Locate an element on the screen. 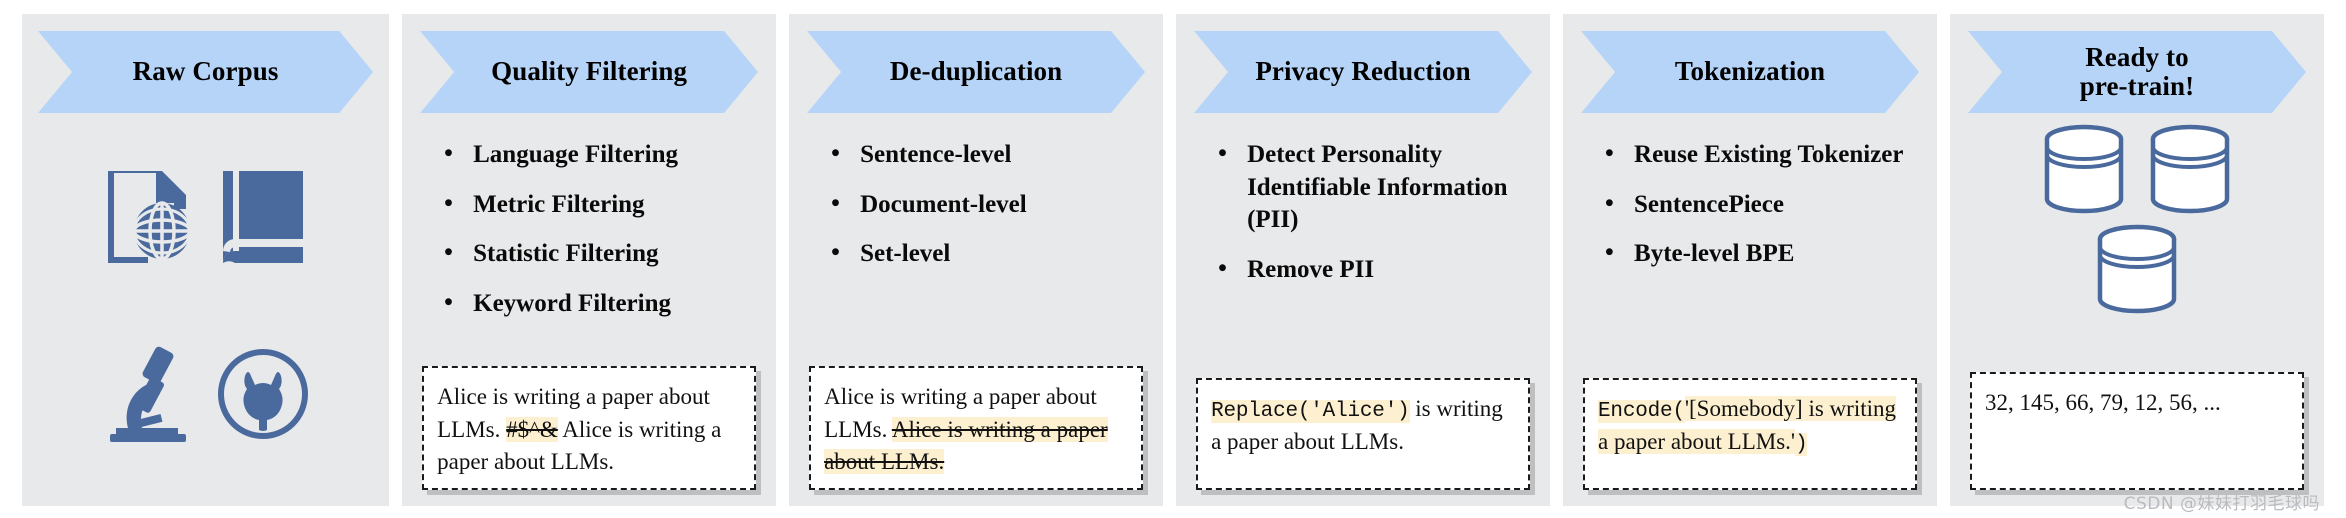 This screenshot has width=2346, height=518. panel-title: Privacy Reduction is located at coordinates (1363, 71).